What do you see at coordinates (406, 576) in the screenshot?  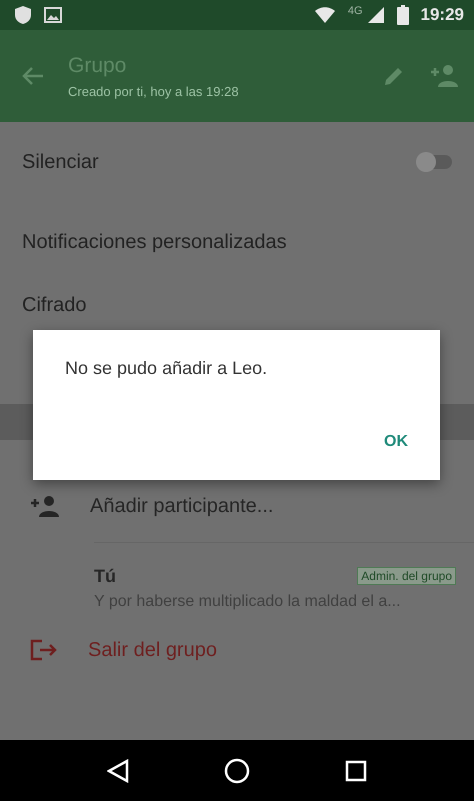 I see `admin-badge: Admin. del grupo` at bounding box center [406, 576].